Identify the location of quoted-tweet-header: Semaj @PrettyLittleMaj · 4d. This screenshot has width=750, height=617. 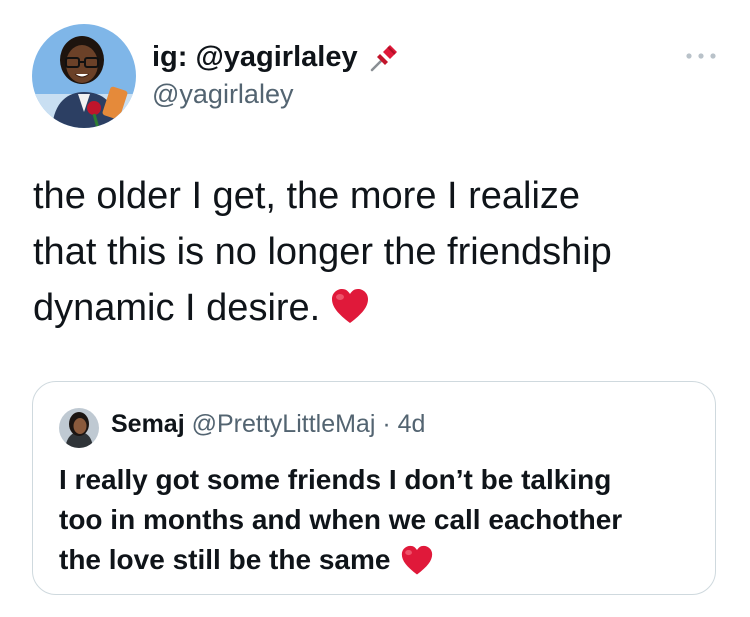
(268, 424).